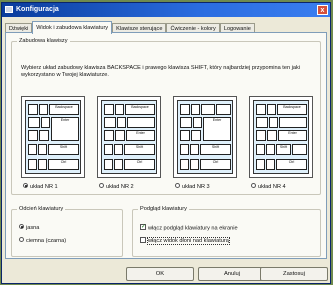 The image size is (333, 285). I want to click on key-block: Enter Shift Ctrl, so click(205, 137).